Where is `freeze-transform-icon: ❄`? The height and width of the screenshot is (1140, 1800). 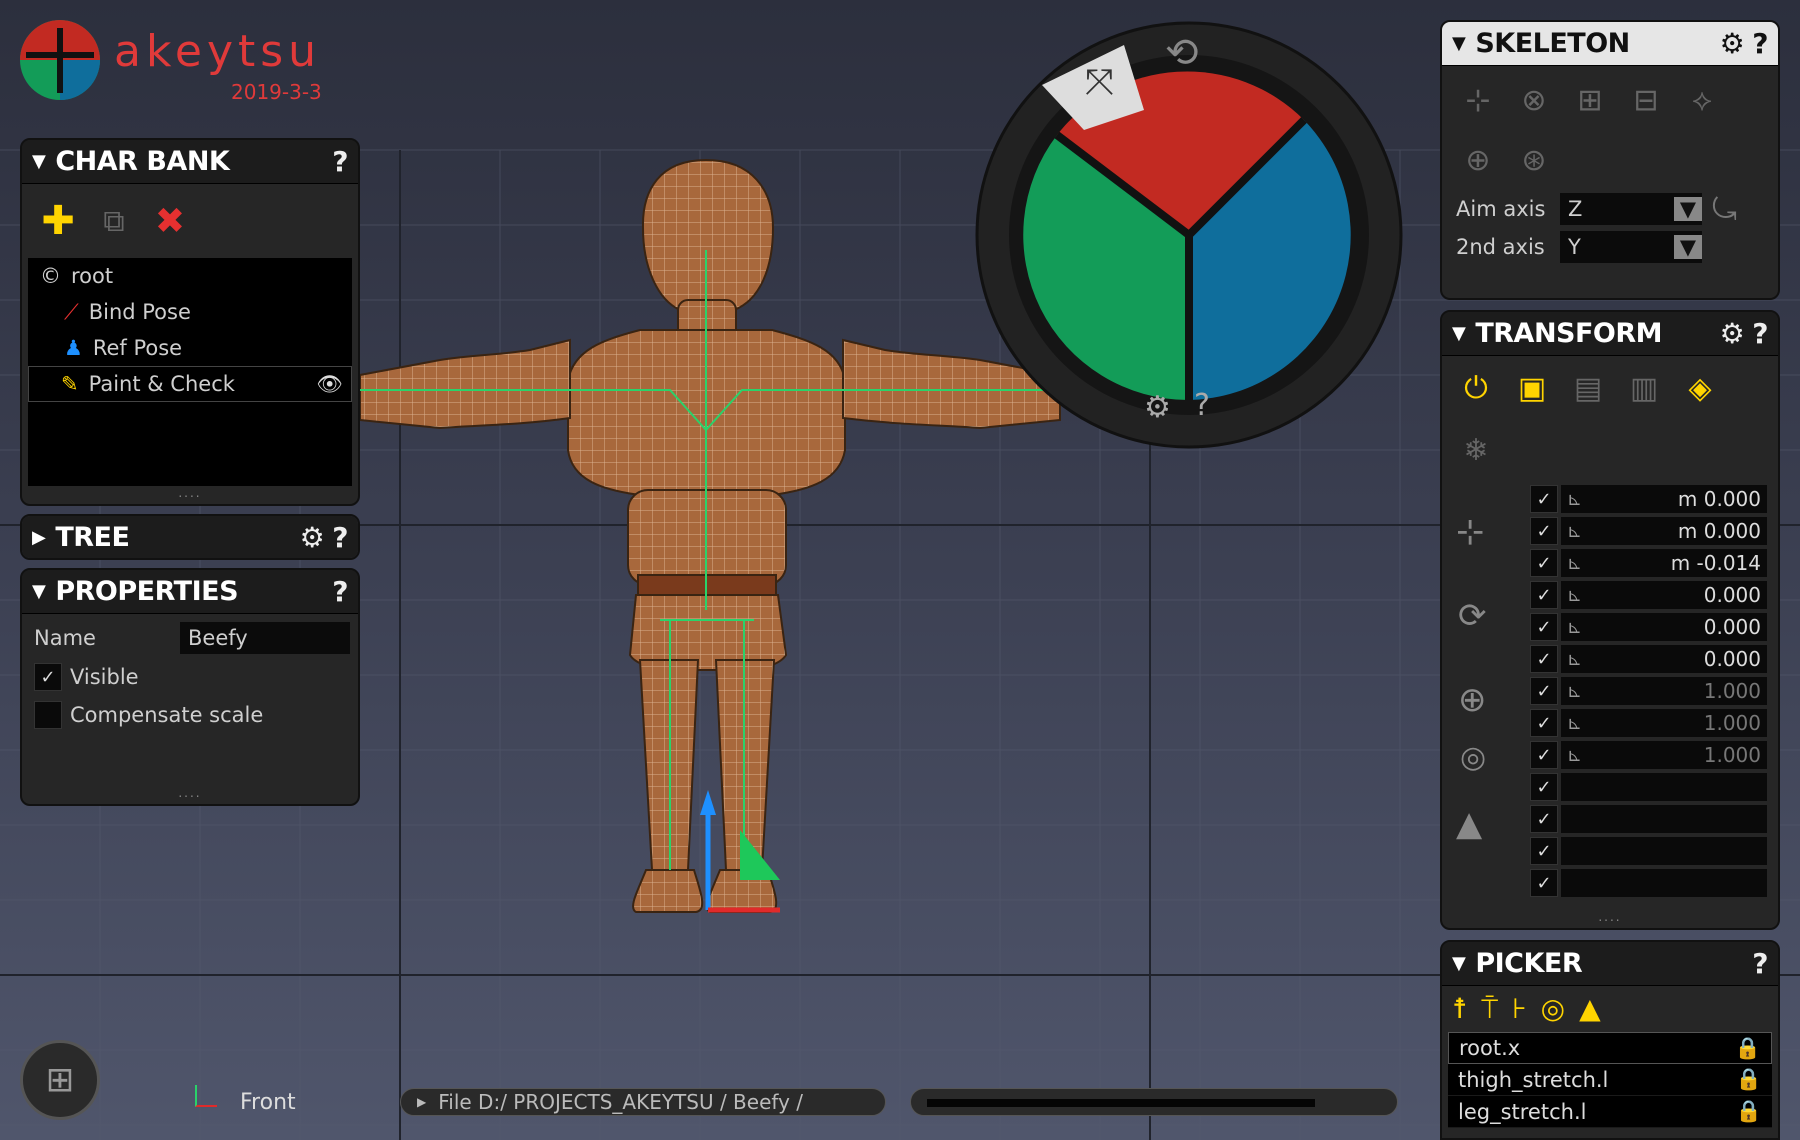
freeze-transform-icon: ❄ is located at coordinates (1476, 450).